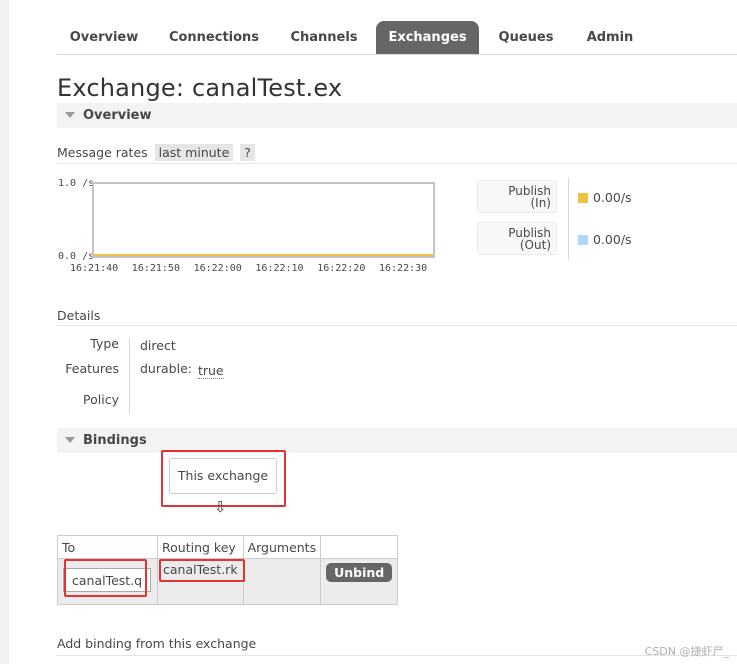  I want to click on features-value: durable: true, so click(182, 370).